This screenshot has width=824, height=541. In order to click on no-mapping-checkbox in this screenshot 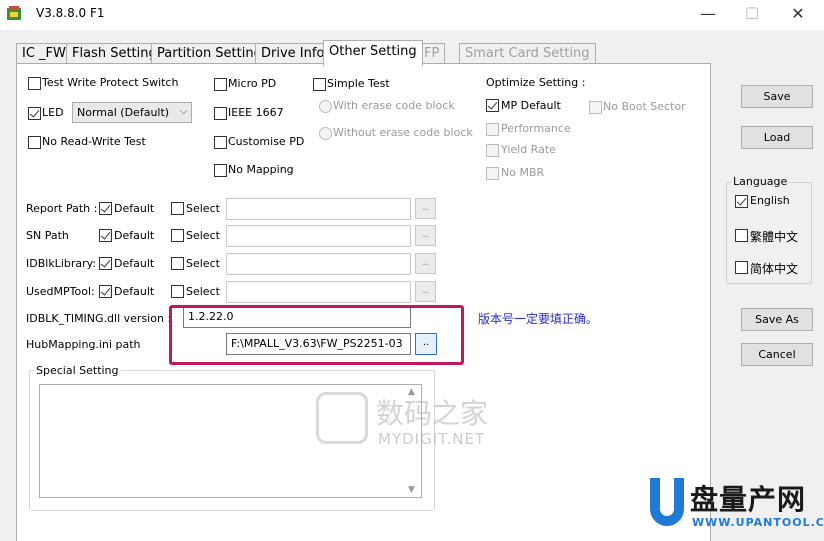, I will do `click(220, 170)`.